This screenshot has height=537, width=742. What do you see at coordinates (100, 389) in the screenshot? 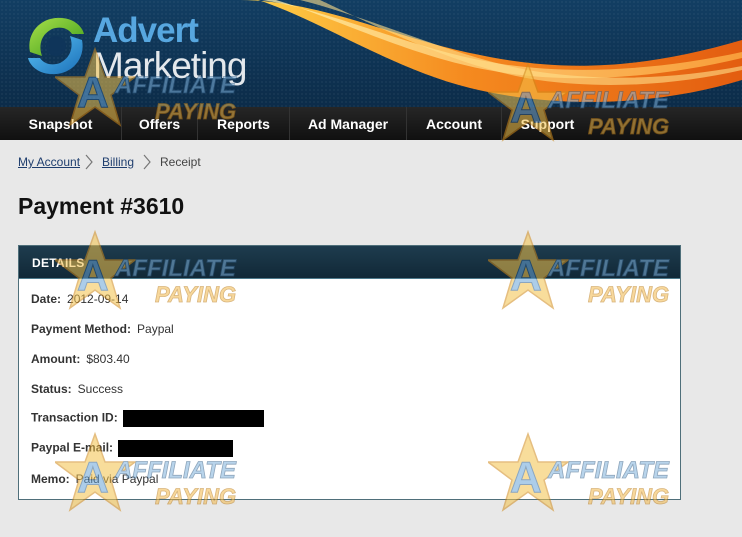
I see `detail-value: Success` at bounding box center [100, 389].